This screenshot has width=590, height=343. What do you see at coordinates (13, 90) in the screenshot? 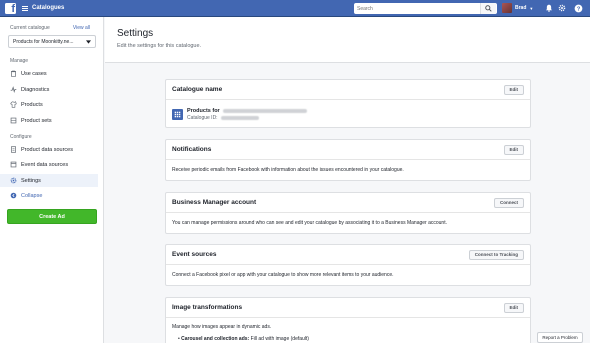
I see `diagnostics-icon` at bounding box center [13, 90].